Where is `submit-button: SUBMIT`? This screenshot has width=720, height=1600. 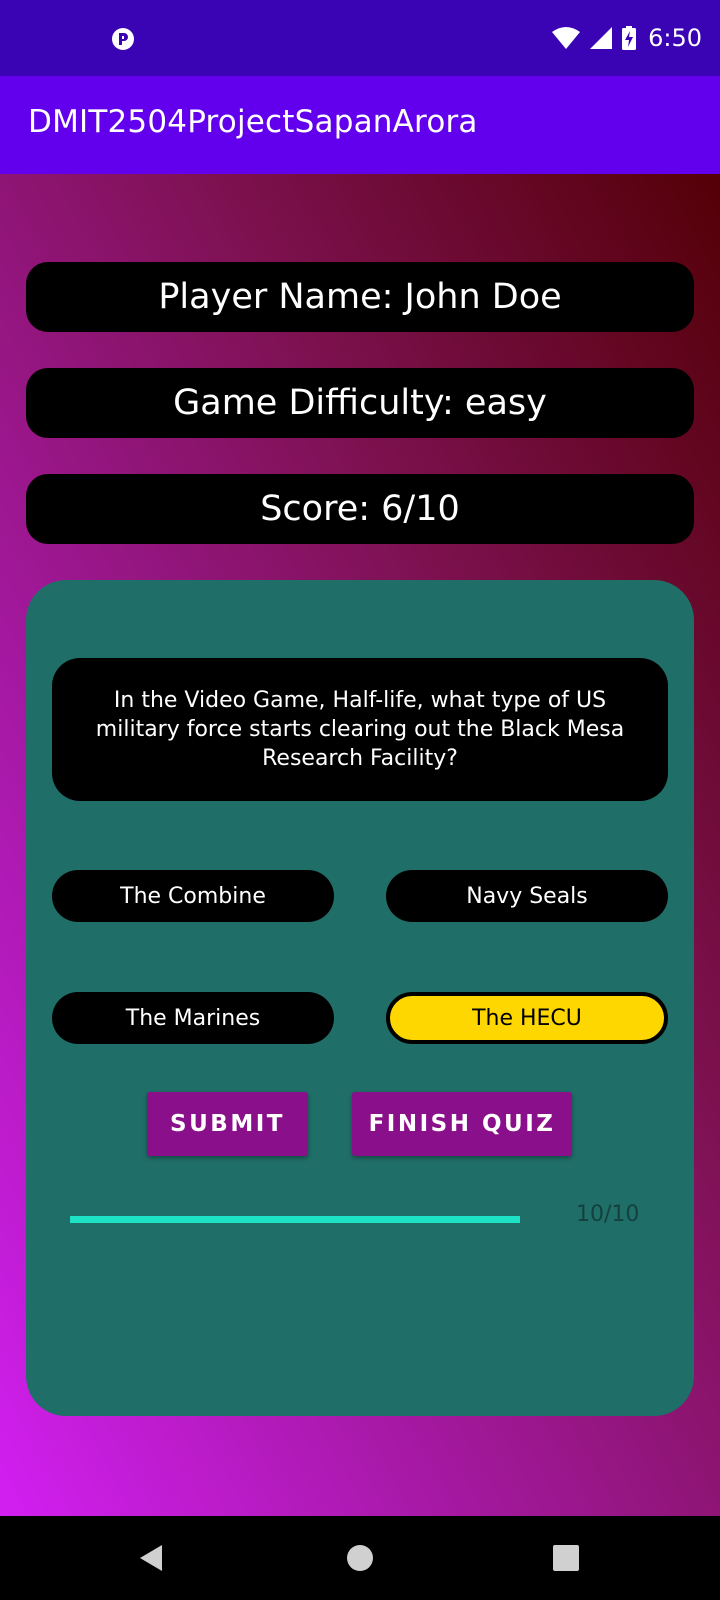
submit-button: SUBMIT is located at coordinates (227, 1124).